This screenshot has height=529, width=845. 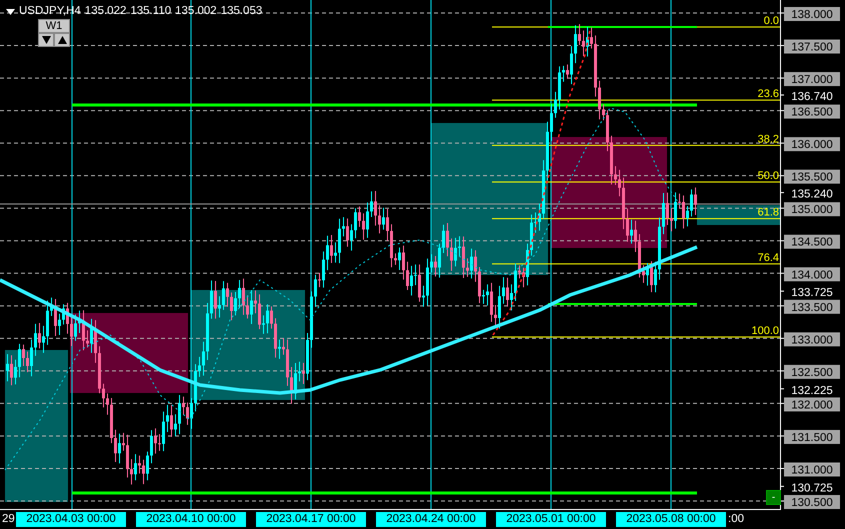 What do you see at coordinates (812, 390) in the screenshot?
I see `price-marker-label: 132.225` at bounding box center [812, 390].